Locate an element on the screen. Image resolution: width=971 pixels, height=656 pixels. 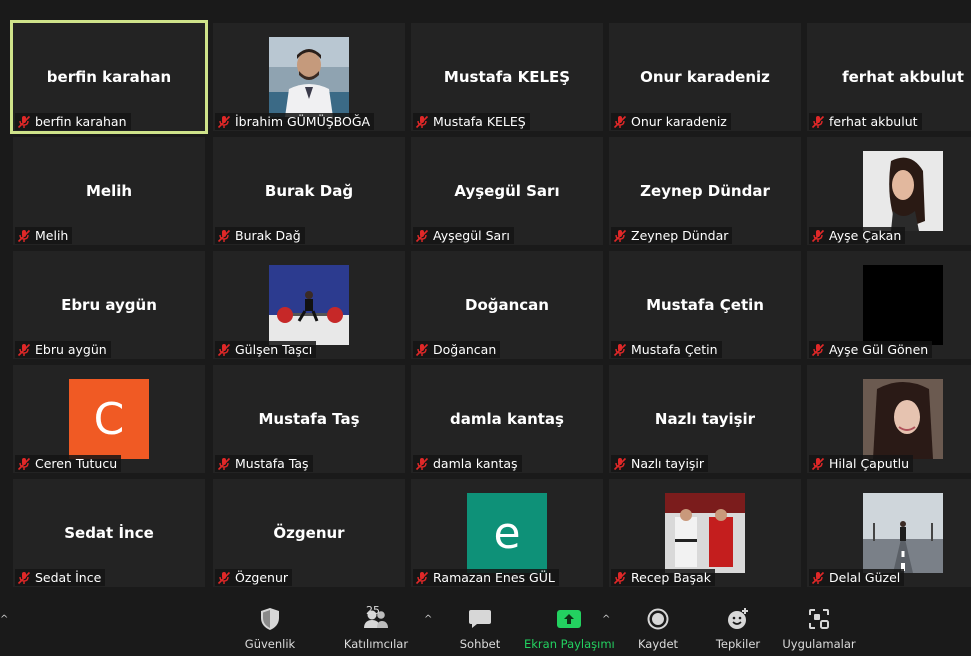
participant-tile: Özgenur Özgenur is located at coordinates (309, 533).